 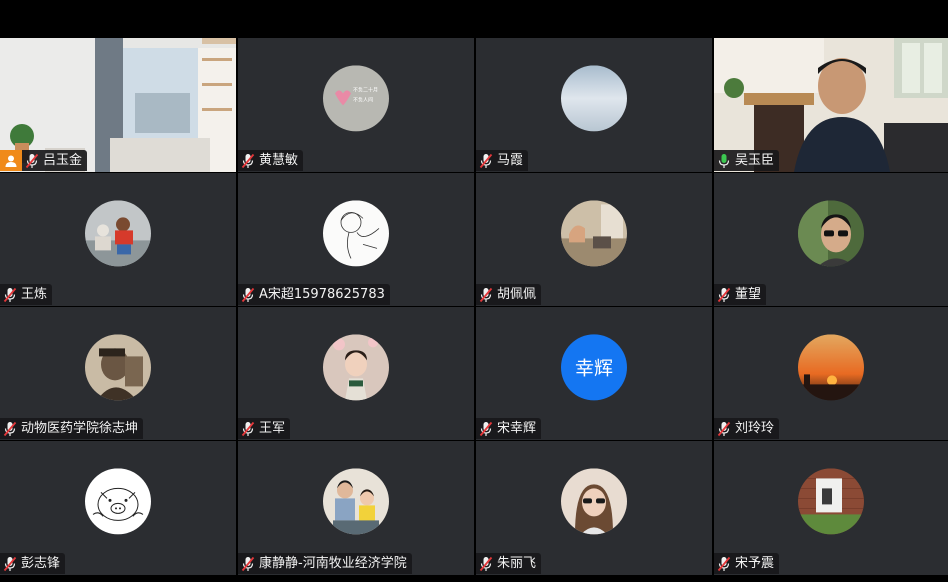 I want to click on participant-name-label: 刘玲玲, so click(x=747, y=428).